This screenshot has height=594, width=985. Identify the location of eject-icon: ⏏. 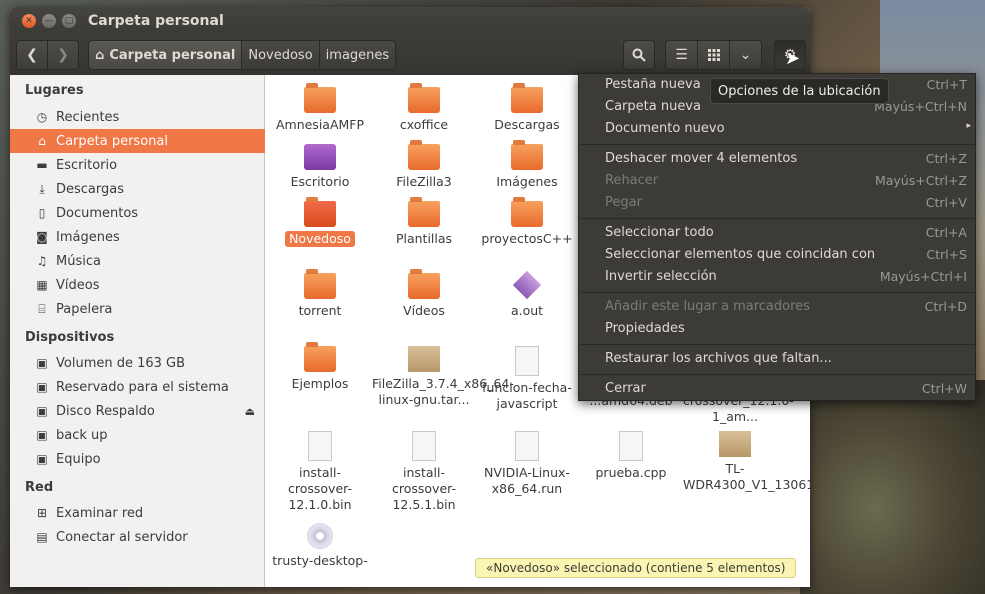
(250, 411).